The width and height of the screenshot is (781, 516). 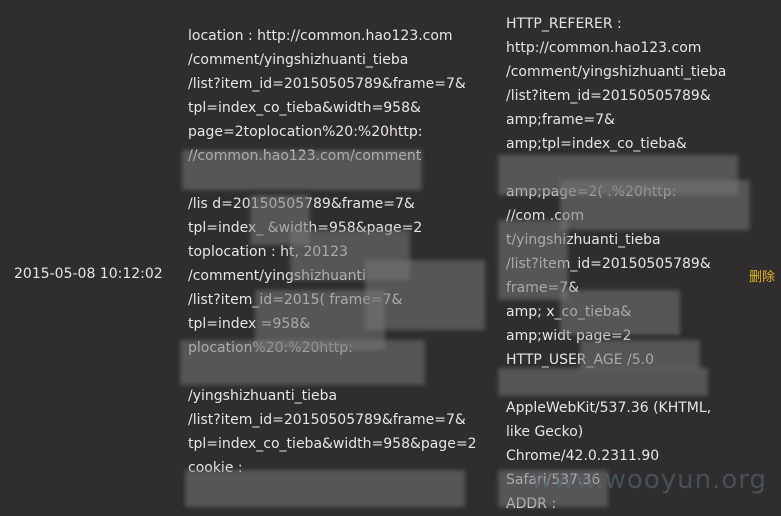 I want to click on request-text-line: http://common.hao123.com, so click(x=604, y=48).